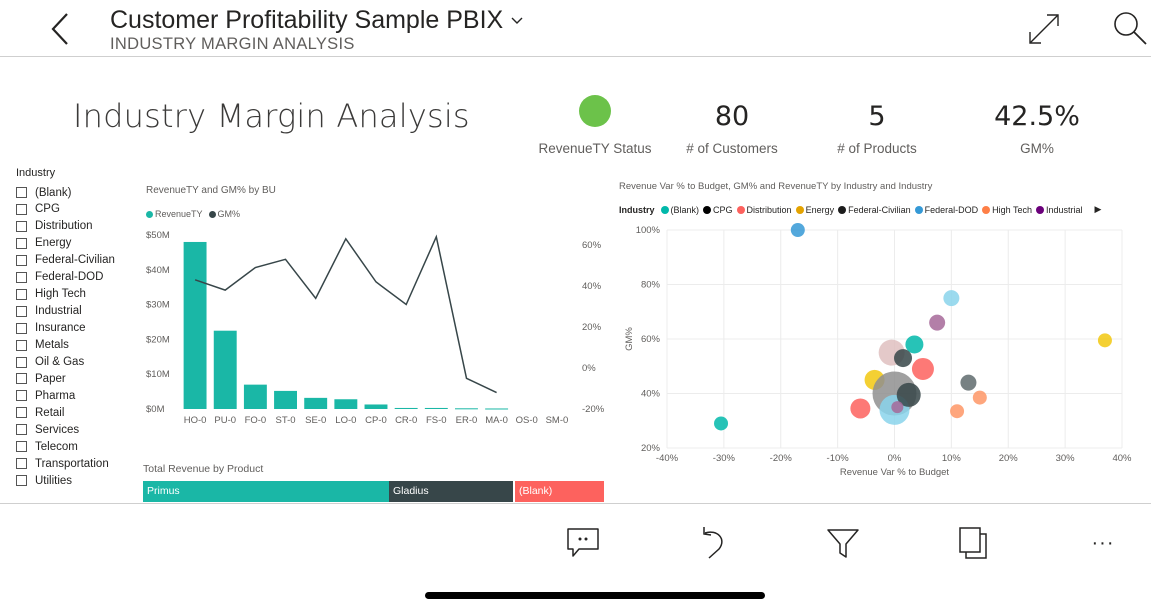 The width and height of the screenshot is (1151, 601). I want to click on scatter-legend-item: Federal-Civilian, so click(874, 210).